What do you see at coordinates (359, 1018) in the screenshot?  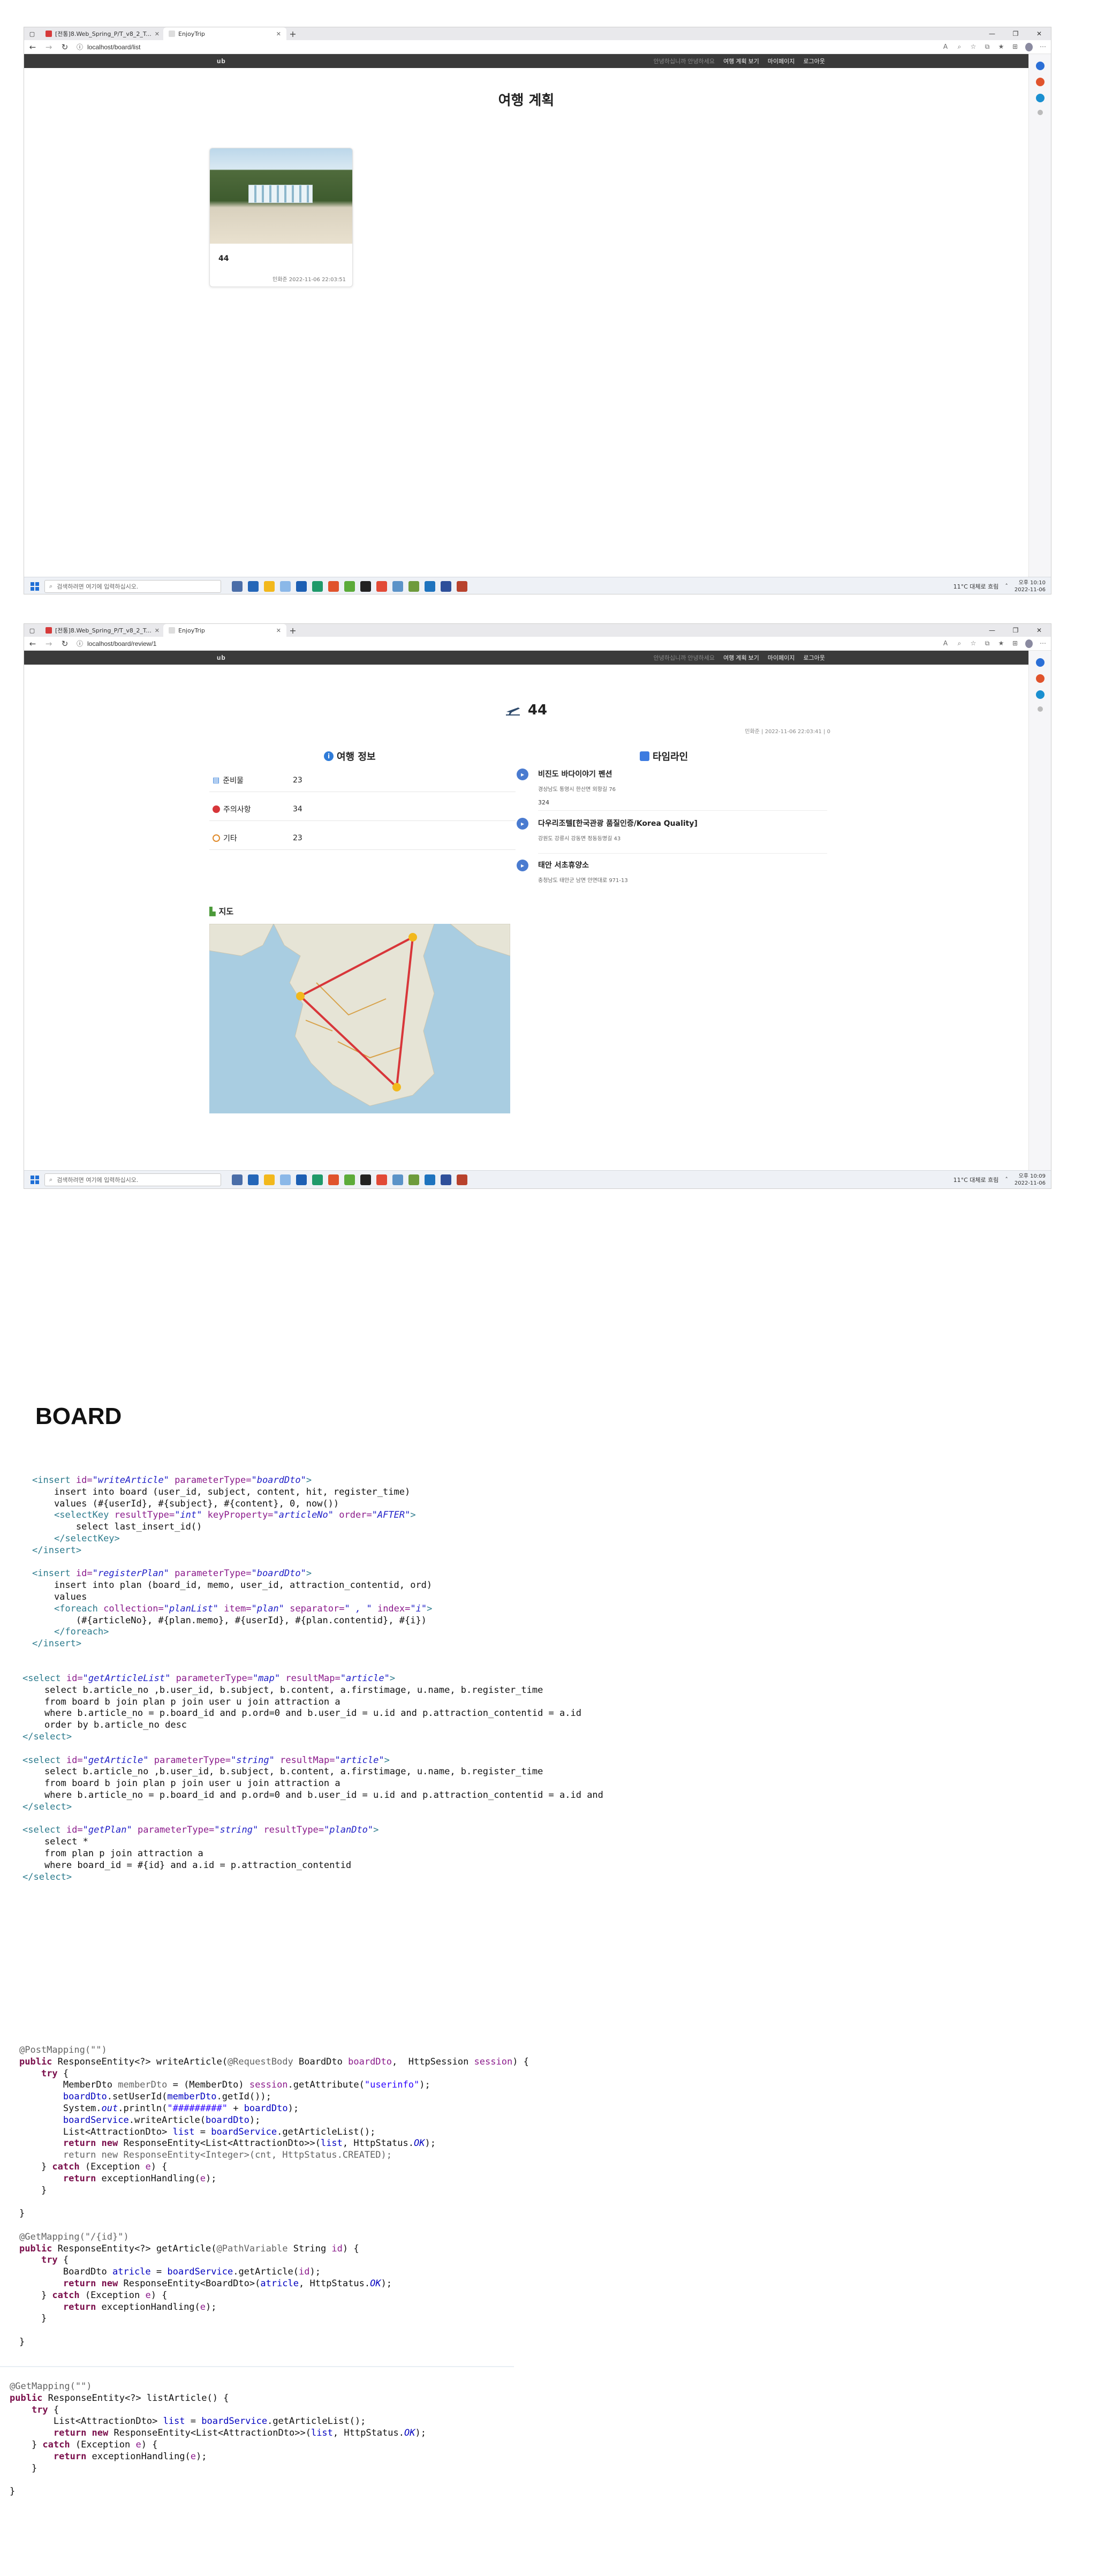 I see `route-map` at bounding box center [359, 1018].